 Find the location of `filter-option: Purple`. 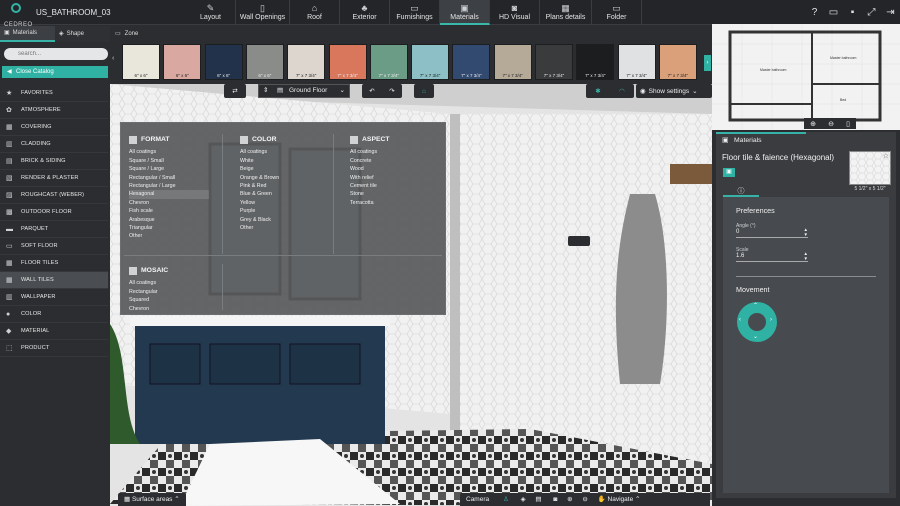

filter-option: Purple is located at coordinates (280, 211).